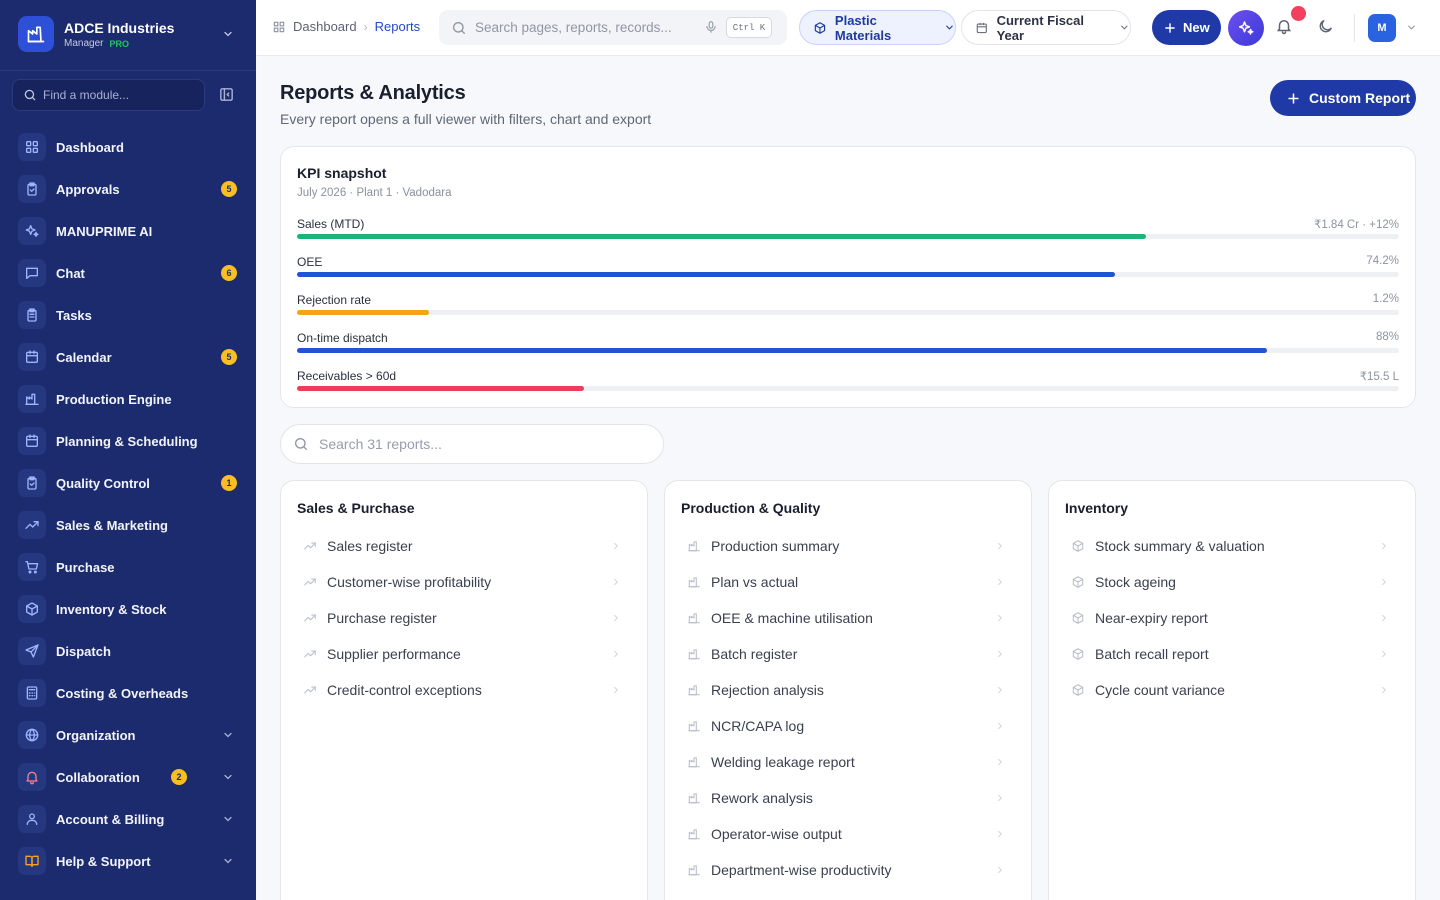 The height and width of the screenshot is (900, 1440). Describe the element at coordinates (331, 224) in the screenshot. I see `kpi-label: Sales (MTD)` at that location.